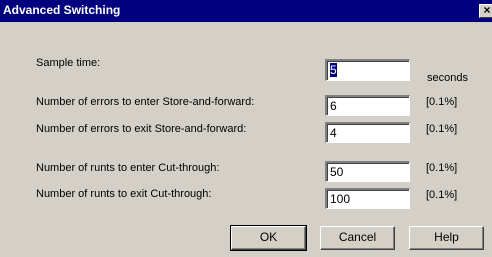 This screenshot has width=492, height=257. What do you see at coordinates (337, 172) in the screenshot?
I see `runts-enter-ct-value: 50` at bounding box center [337, 172].